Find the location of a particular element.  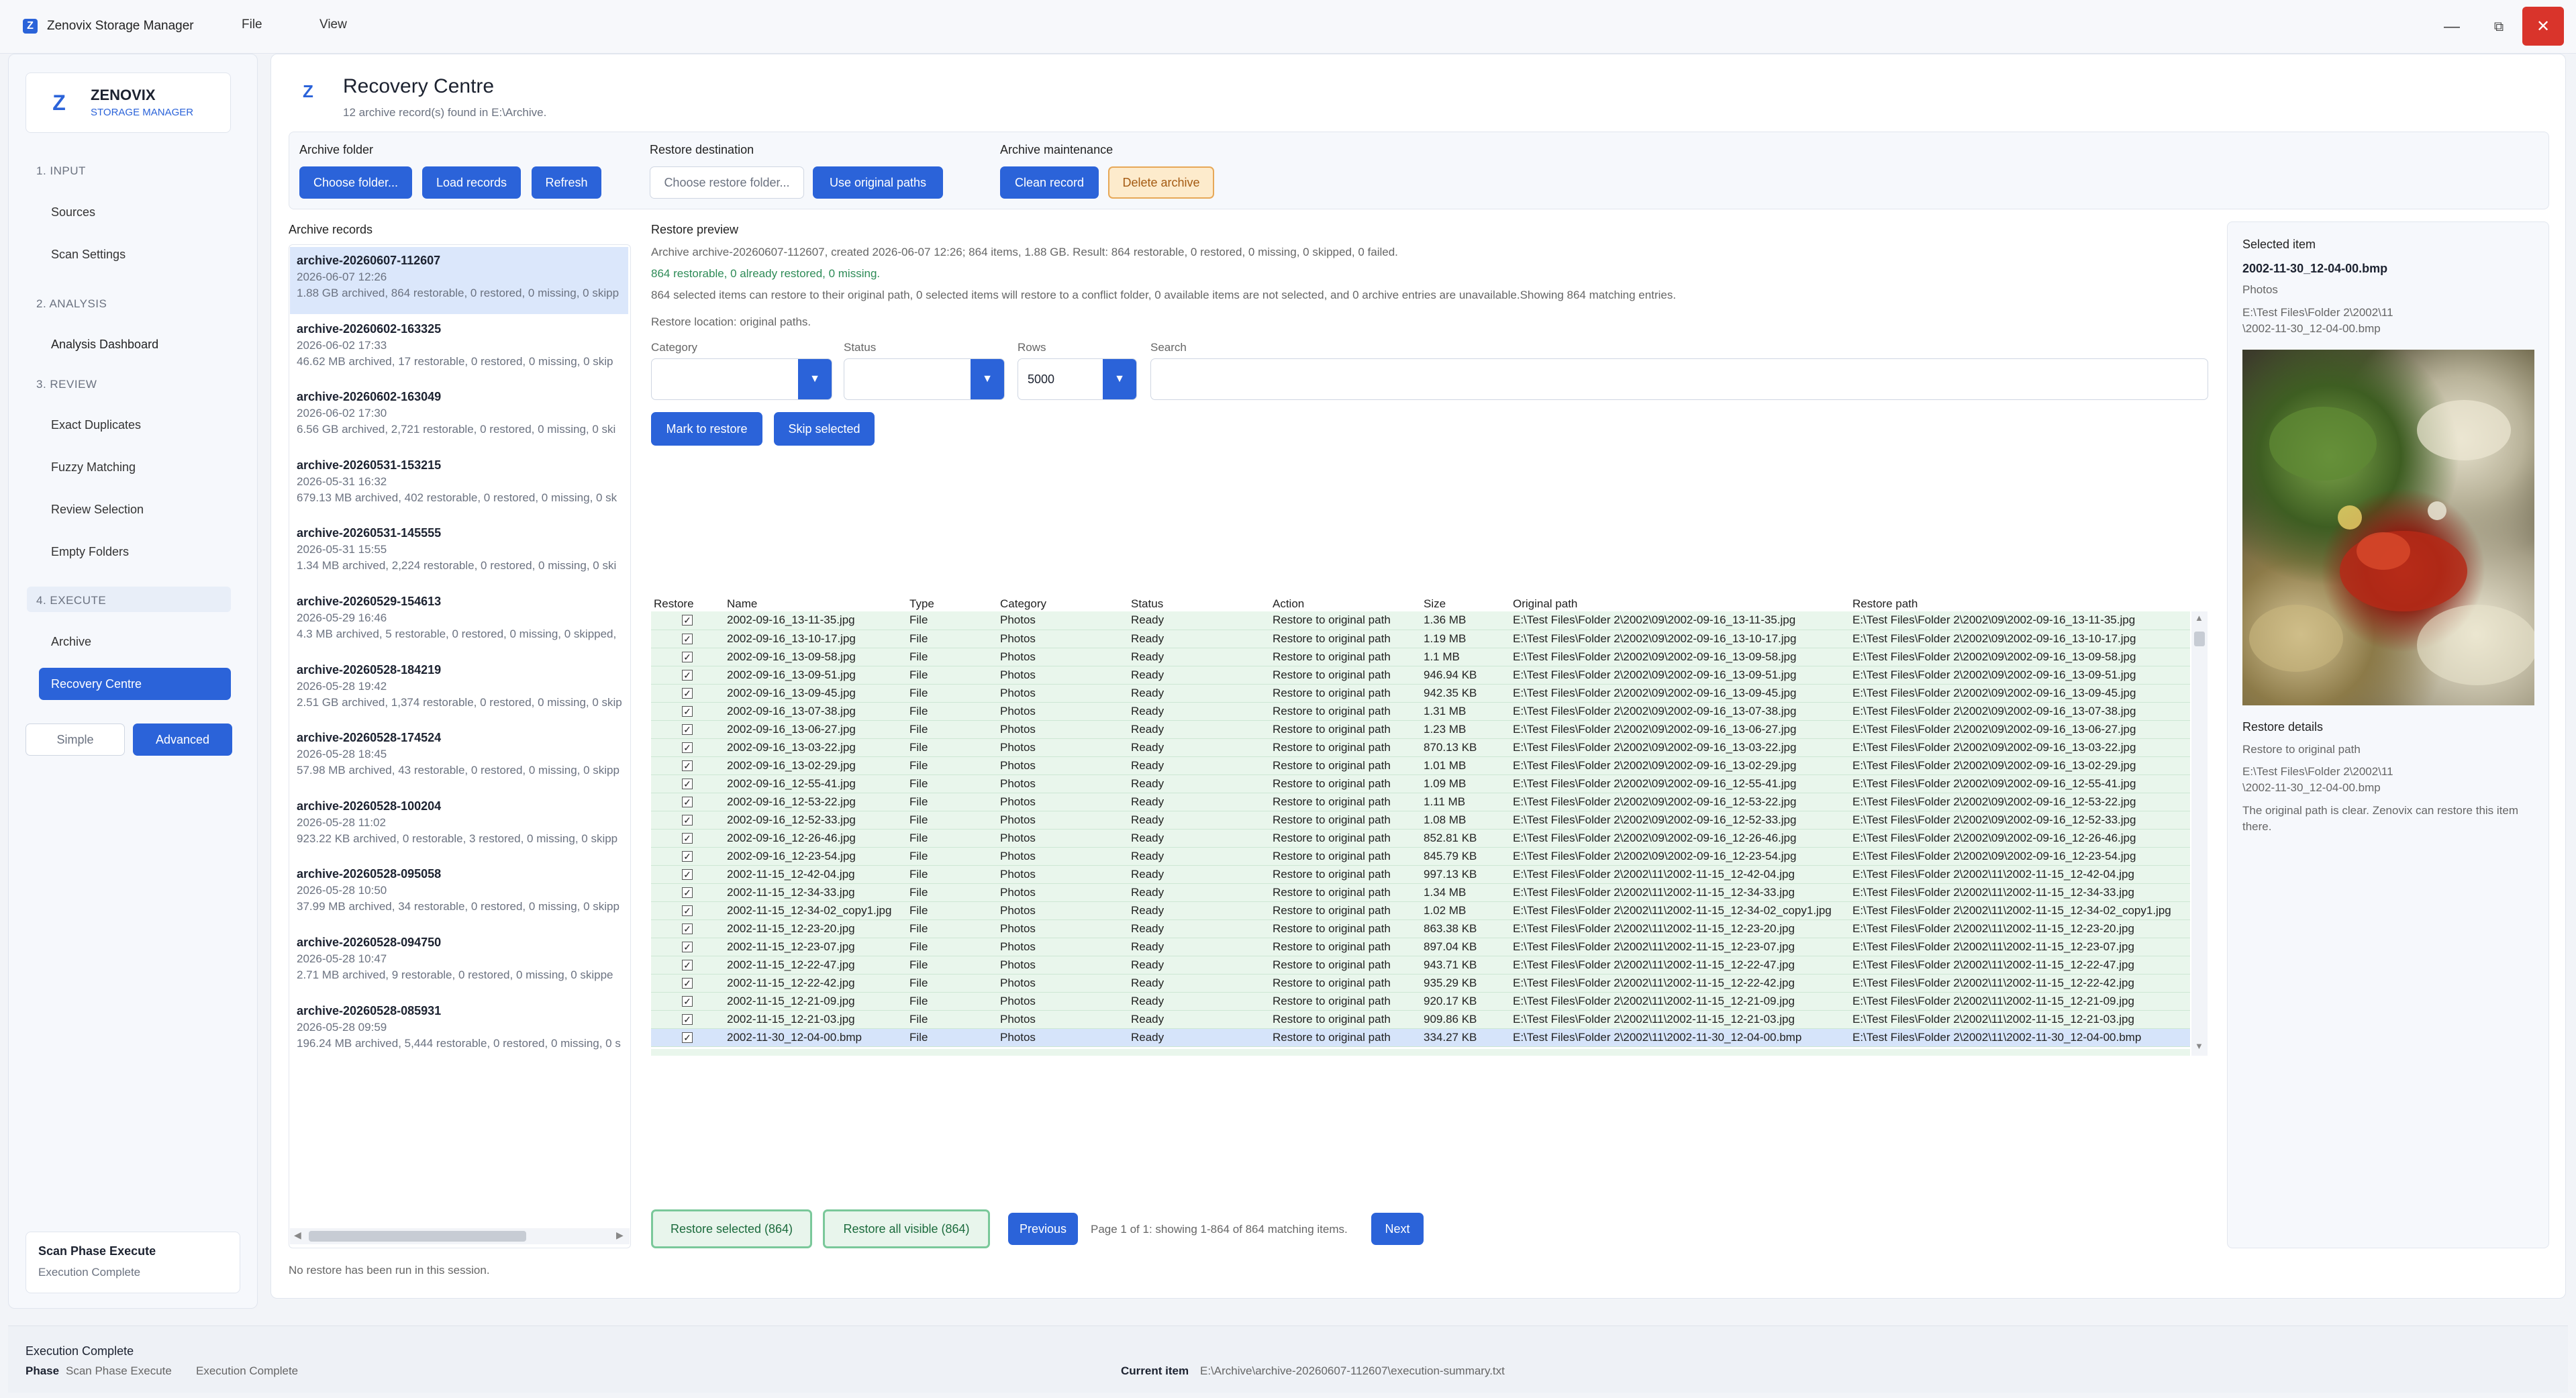

sidebar-item-archive: Archive is located at coordinates (135, 642).